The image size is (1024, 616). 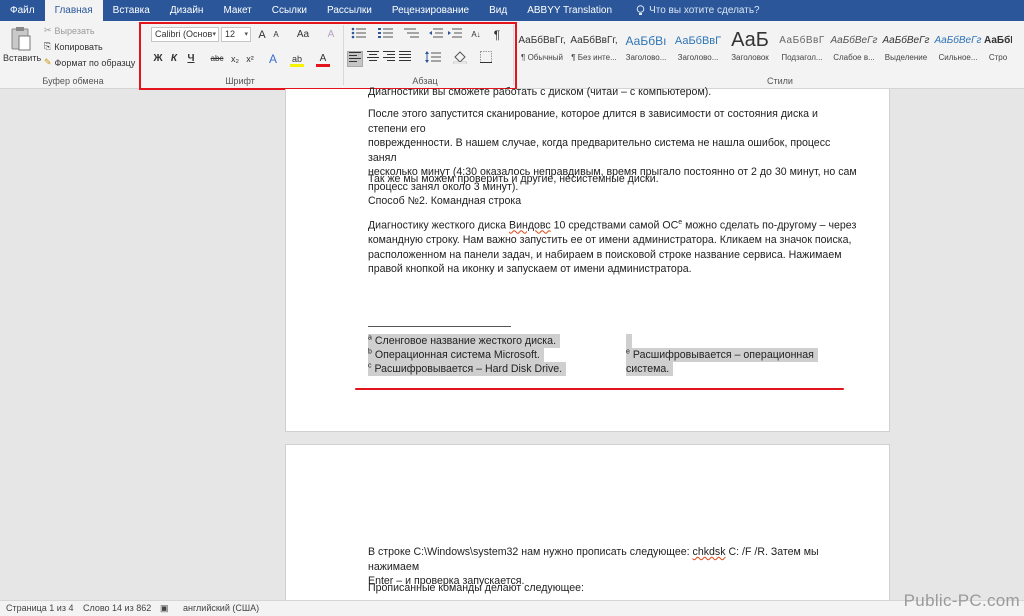 I want to click on font-group-label: Шрифт, so click(x=240, y=81).